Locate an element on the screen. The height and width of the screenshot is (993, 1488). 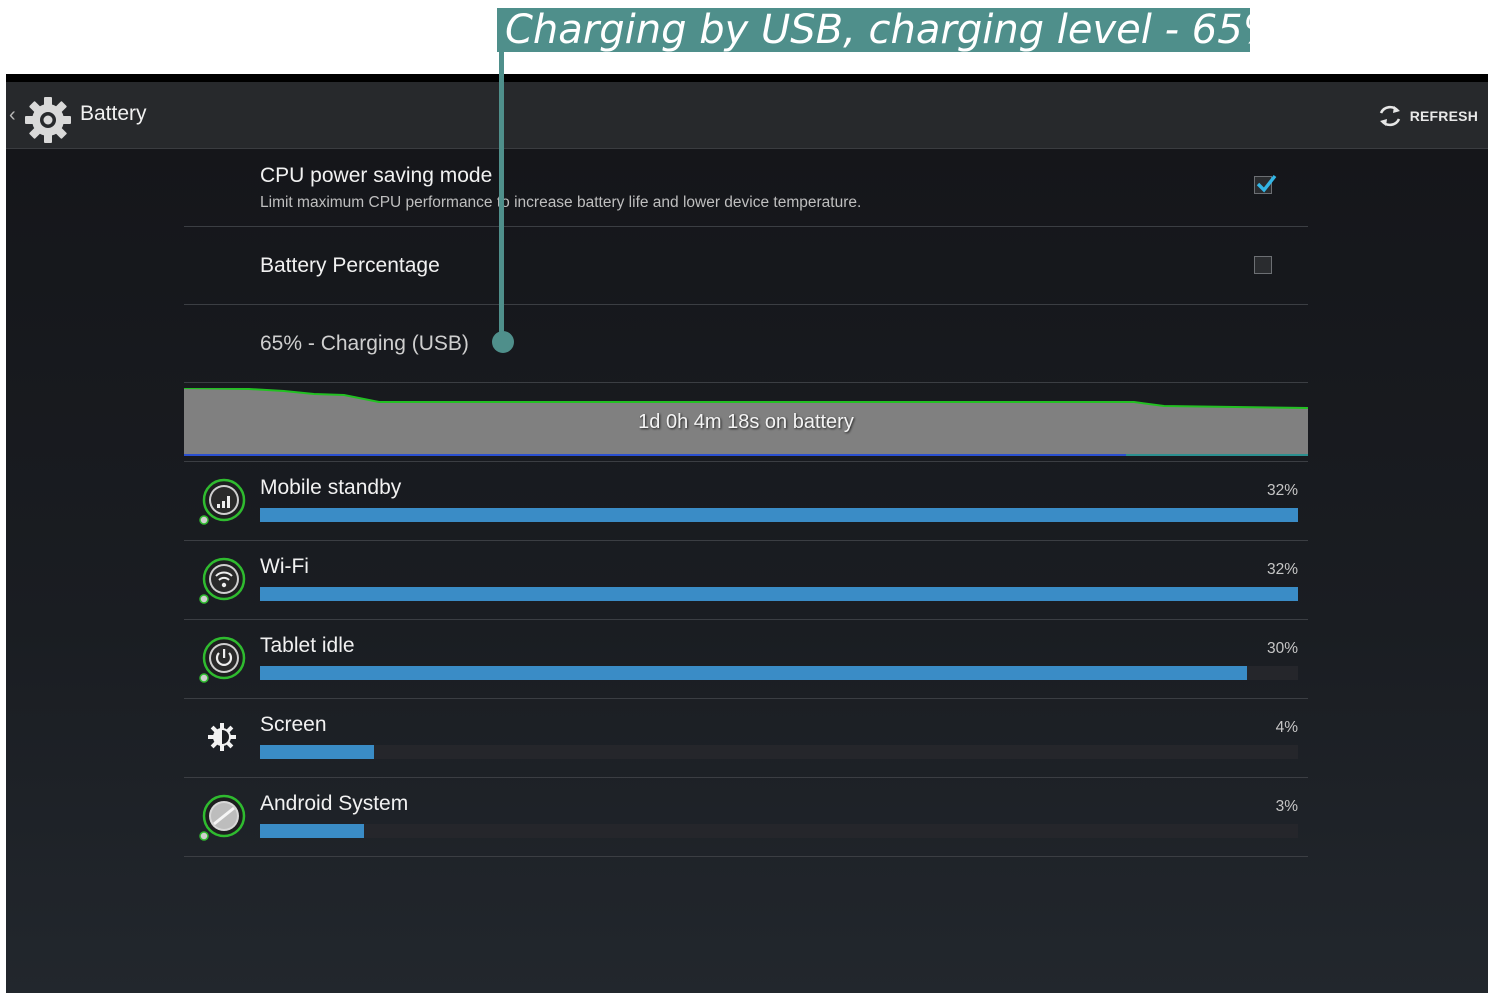
callout-pointer-line is located at coordinates (501, 197).